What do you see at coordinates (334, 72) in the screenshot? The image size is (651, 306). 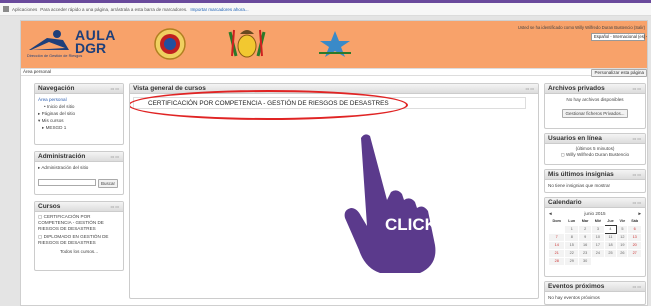 I see `breadcrumb-bar: Área personal Personalizar esta página` at bounding box center [334, 72].